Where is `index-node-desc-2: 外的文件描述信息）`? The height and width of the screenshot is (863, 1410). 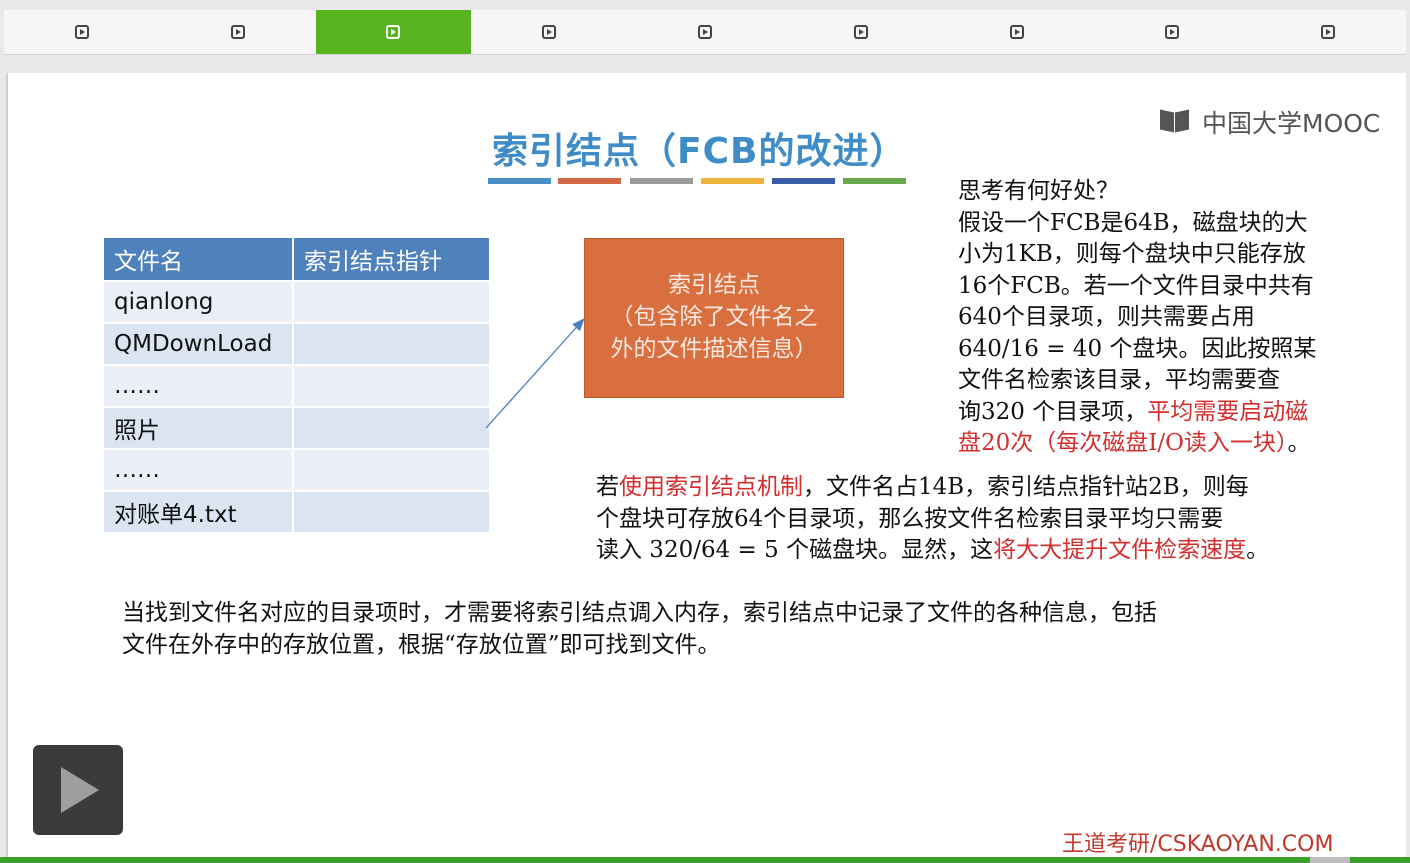
index-node-desc-2: 外的文件描述信息） is located at coordinates (714, 349).